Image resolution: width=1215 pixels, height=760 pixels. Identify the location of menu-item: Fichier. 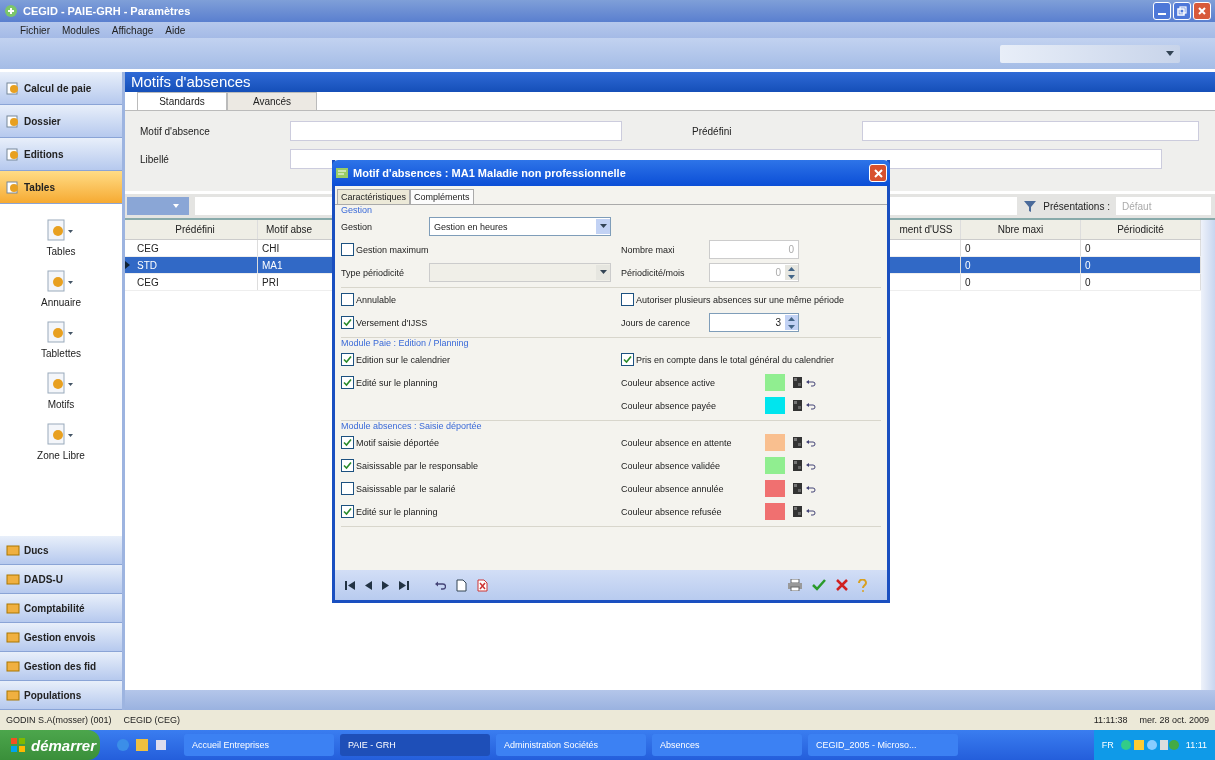
(35, 30).